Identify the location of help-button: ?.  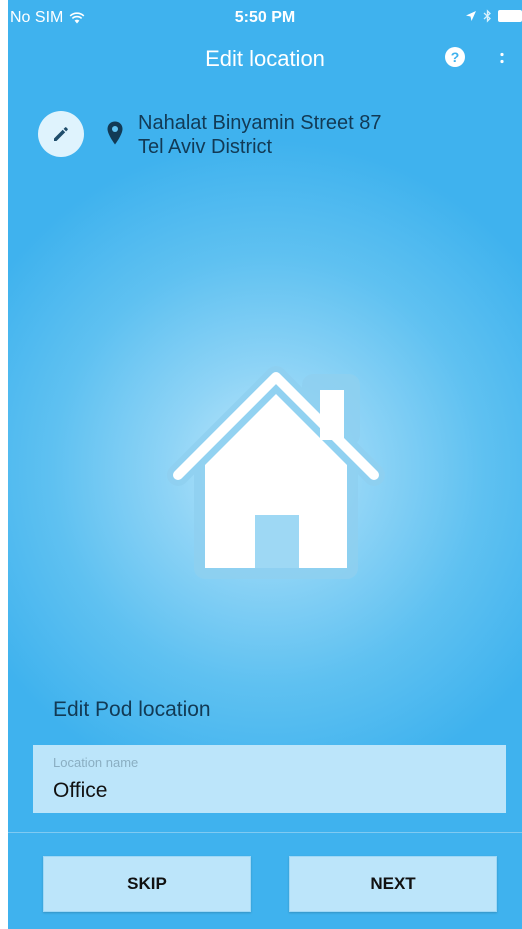
(455, 57).